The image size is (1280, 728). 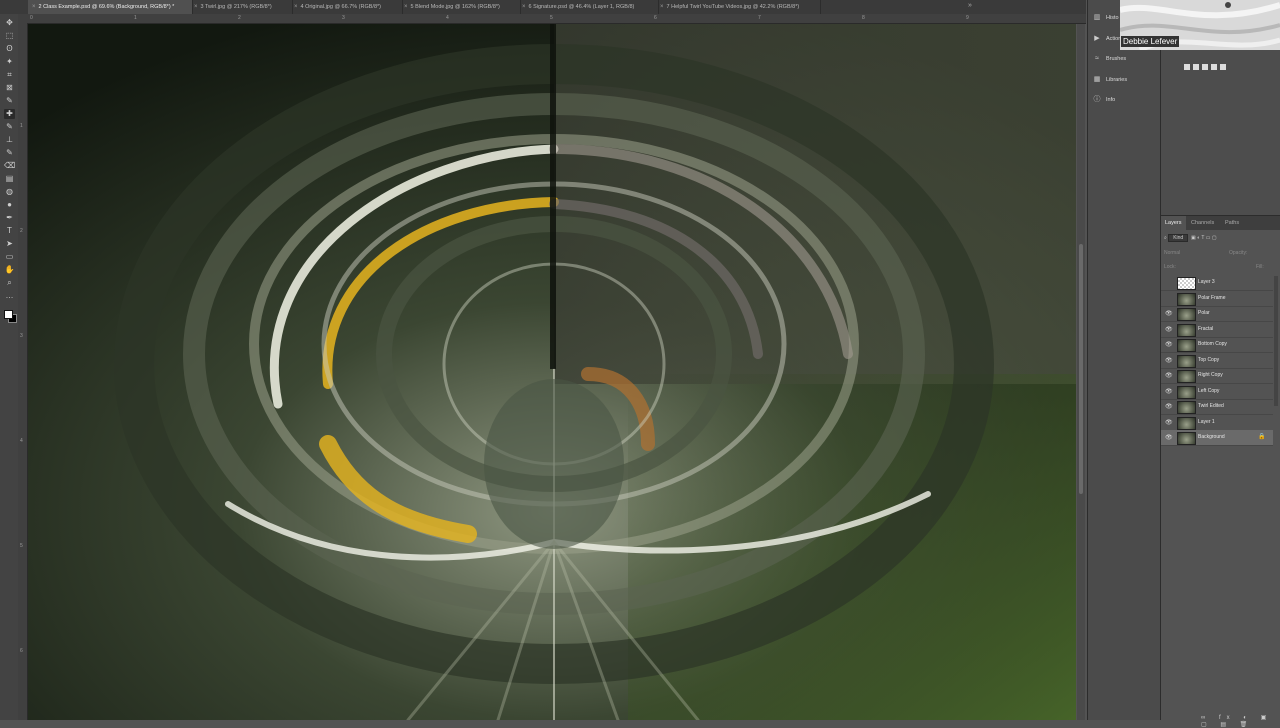 I want to click on hand-icon: ✋, so click(x=9, y=270).